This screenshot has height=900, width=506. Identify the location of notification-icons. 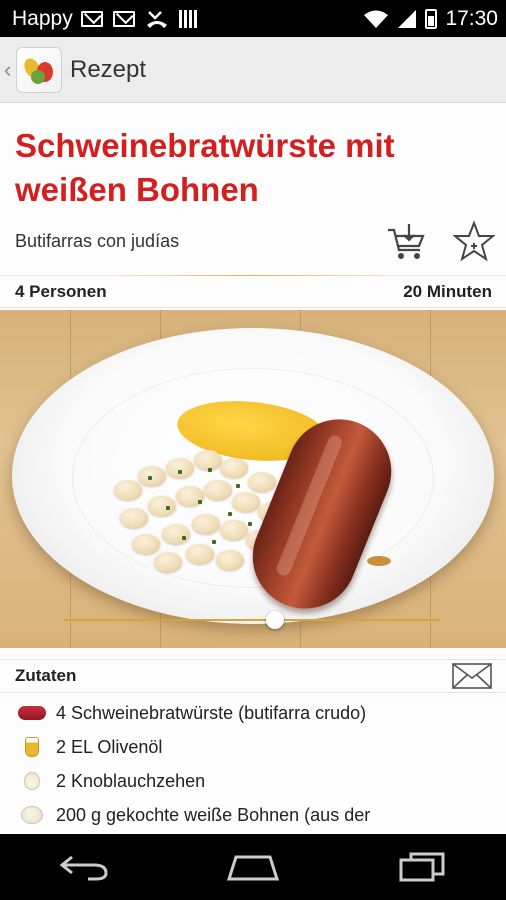
(138, 19).